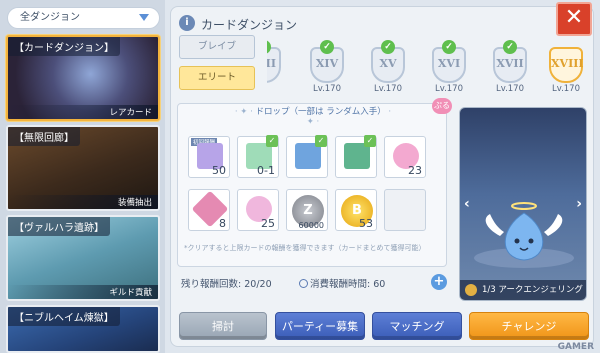 The width and height of the screenshot is (600, 353). Describe the element at coordinates (268, 223) in the screenshot. I see `item-quantity: 25` at that location.